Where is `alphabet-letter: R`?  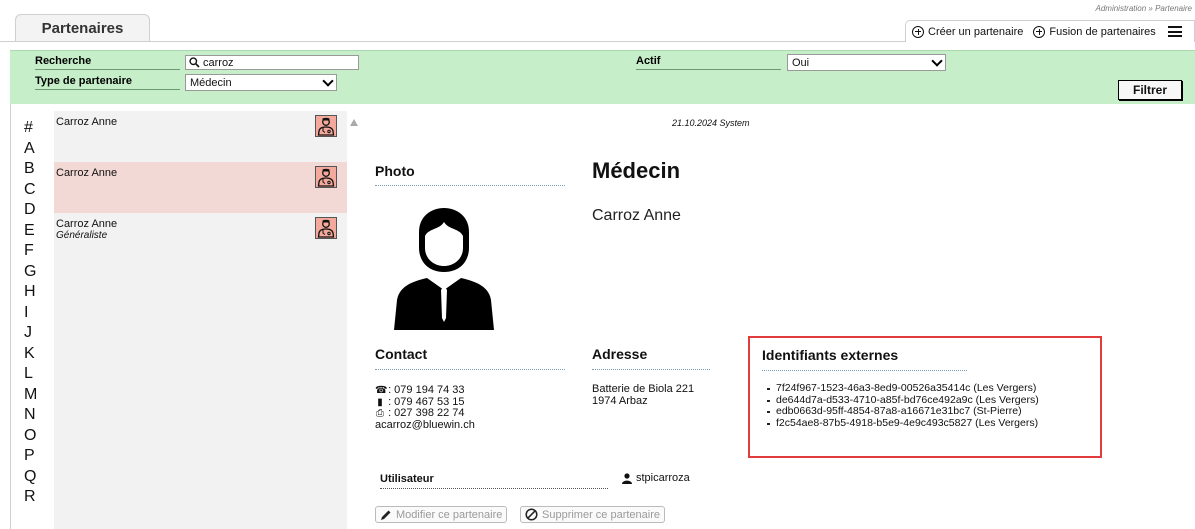
alphabet-letter: R is located at coordinates (34, 497).